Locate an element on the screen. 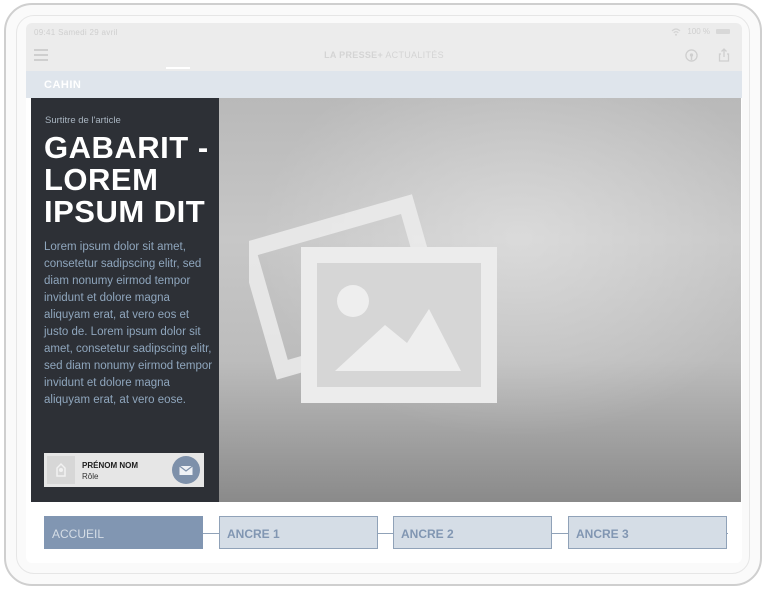  author-card: PRÉNOM NOM Rôle is located at coordinates (124, 470).